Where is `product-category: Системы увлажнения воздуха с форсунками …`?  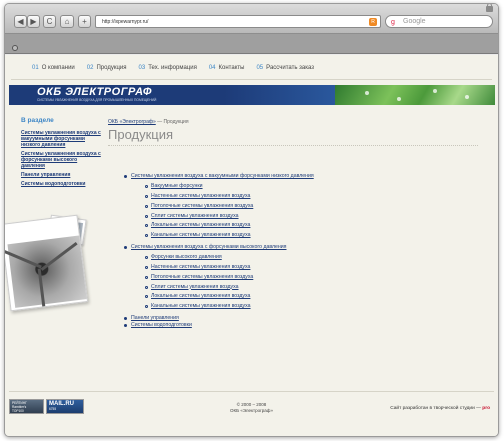 product-category: Системы увлажнения воздуха с форсунками … is located at coordinates (303, 279).